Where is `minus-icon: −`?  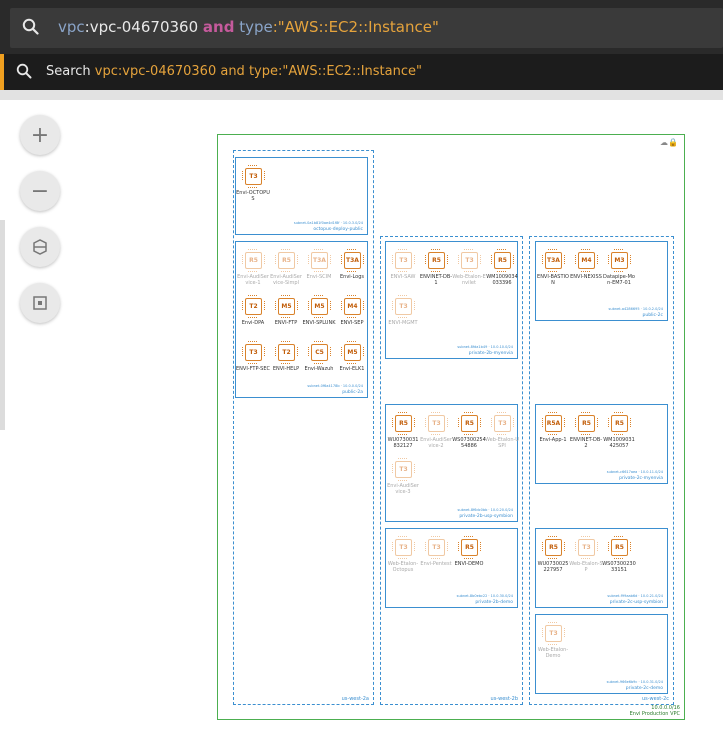
minus-icon: − is located at coordinates (40, 191).